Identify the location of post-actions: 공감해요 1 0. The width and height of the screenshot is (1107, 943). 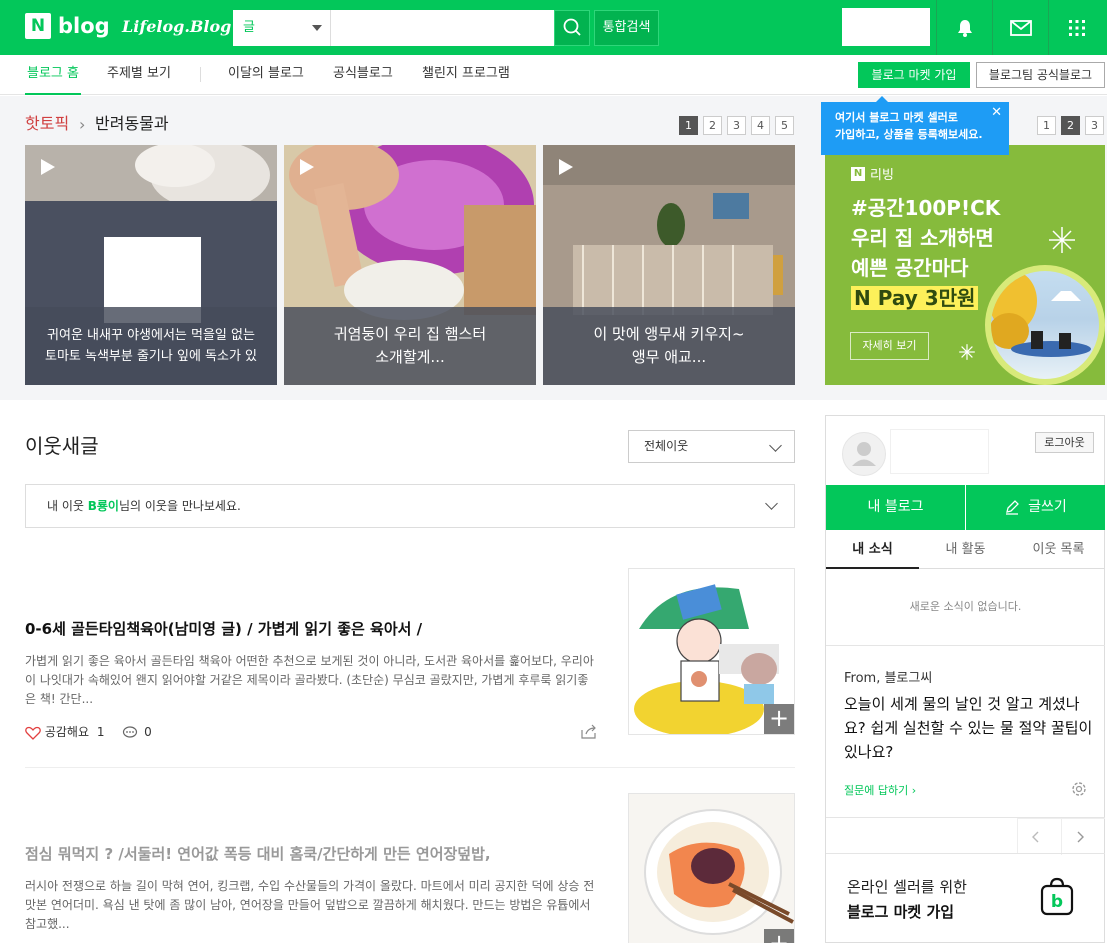
(88, 732).